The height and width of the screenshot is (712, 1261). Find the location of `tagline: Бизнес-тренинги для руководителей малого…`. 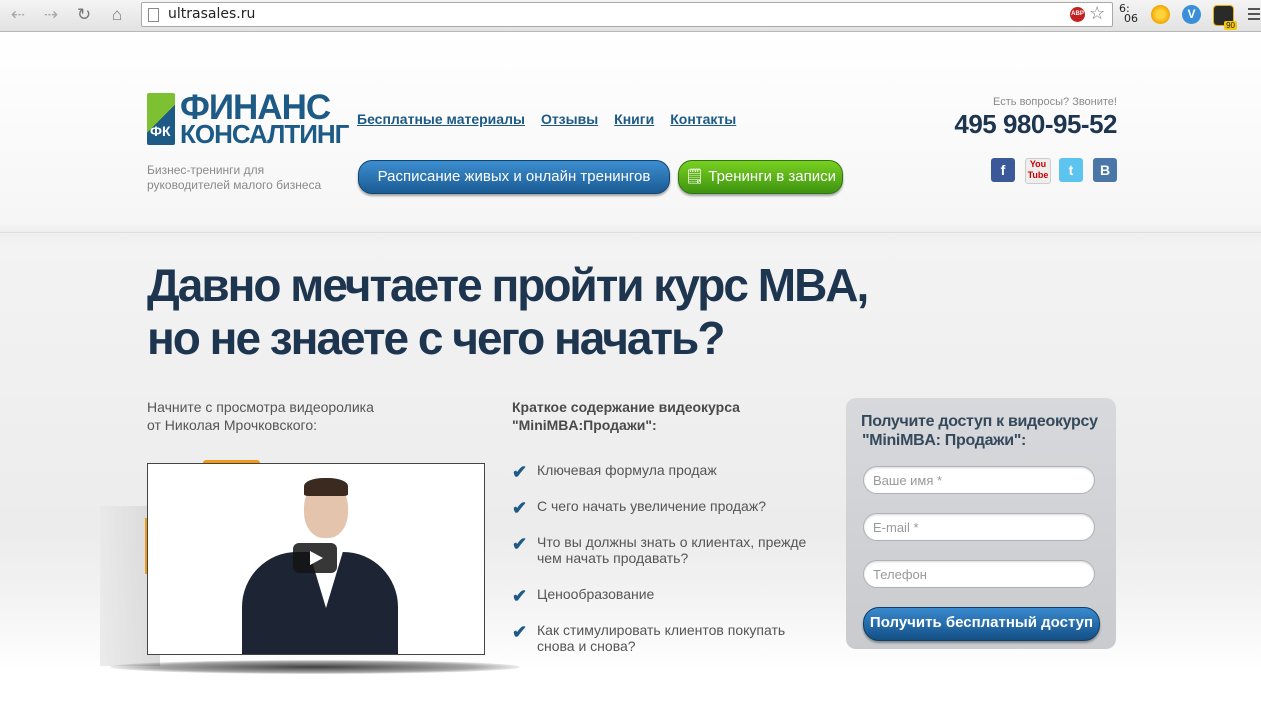

tagline: Бизнес-тренинги для руководителей малого… is located at coordinates (234, 177).